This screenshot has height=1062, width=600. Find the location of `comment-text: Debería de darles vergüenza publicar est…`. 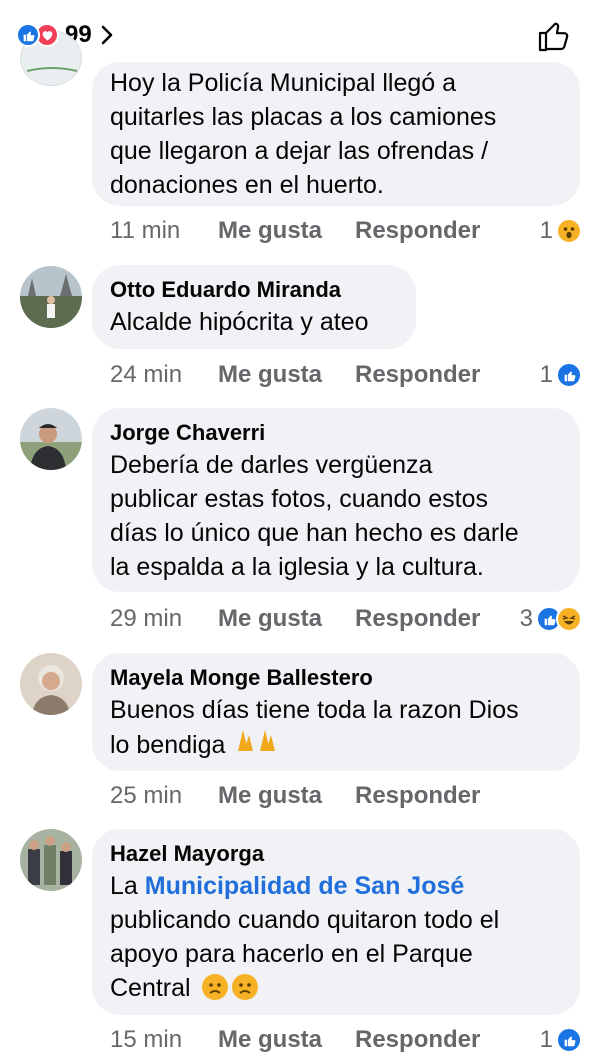

comment-text: Debería de darles vergüenza publicar est… is located at coordinates (314, 516).